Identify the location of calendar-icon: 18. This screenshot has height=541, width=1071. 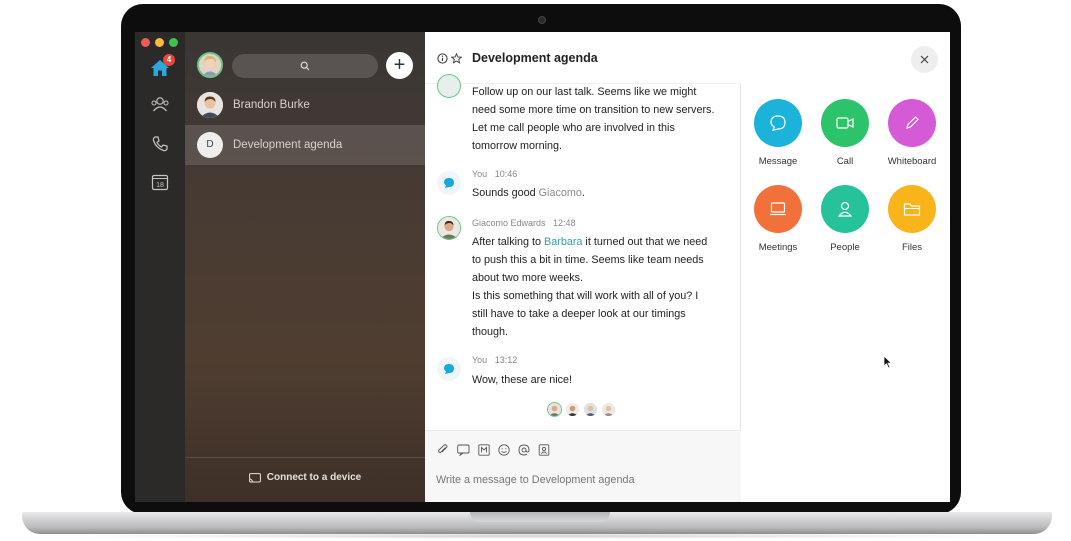
(160, 182).